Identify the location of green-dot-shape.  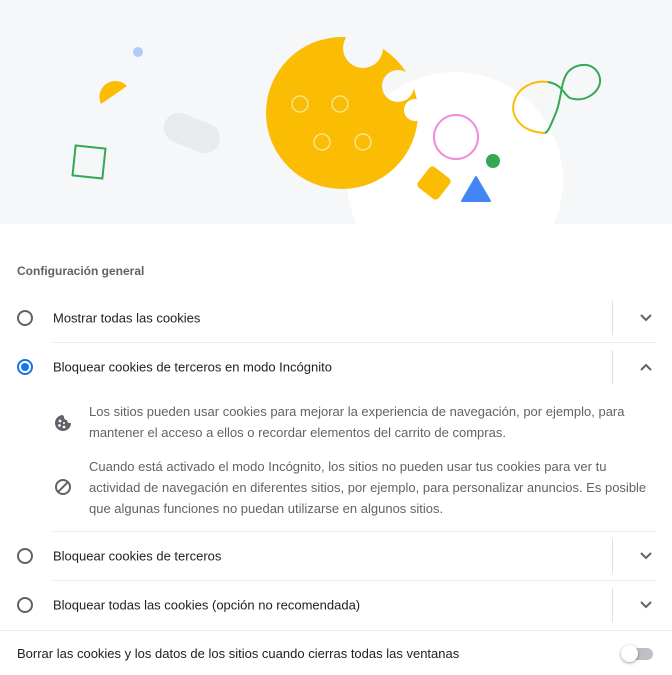
(493, 161).